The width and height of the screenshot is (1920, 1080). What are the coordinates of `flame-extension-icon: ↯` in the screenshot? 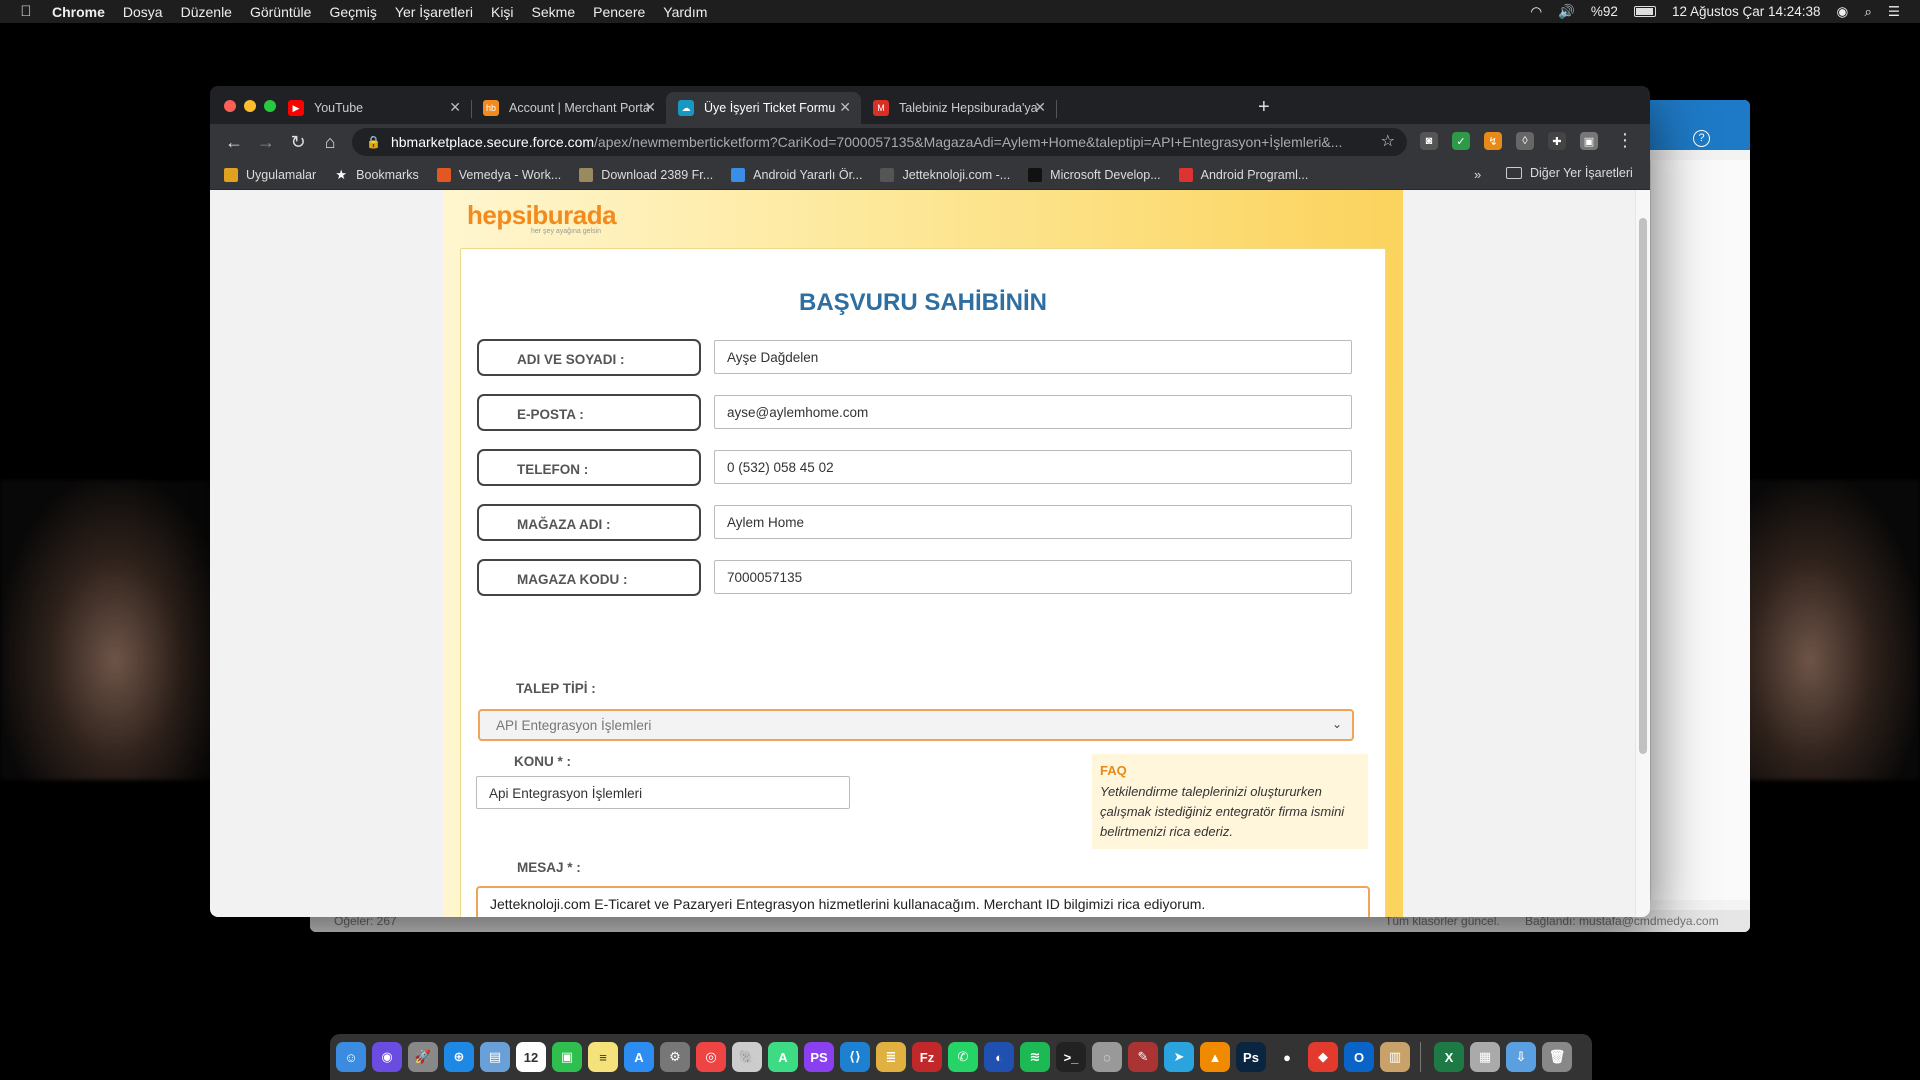 It's located at (1493, 141).